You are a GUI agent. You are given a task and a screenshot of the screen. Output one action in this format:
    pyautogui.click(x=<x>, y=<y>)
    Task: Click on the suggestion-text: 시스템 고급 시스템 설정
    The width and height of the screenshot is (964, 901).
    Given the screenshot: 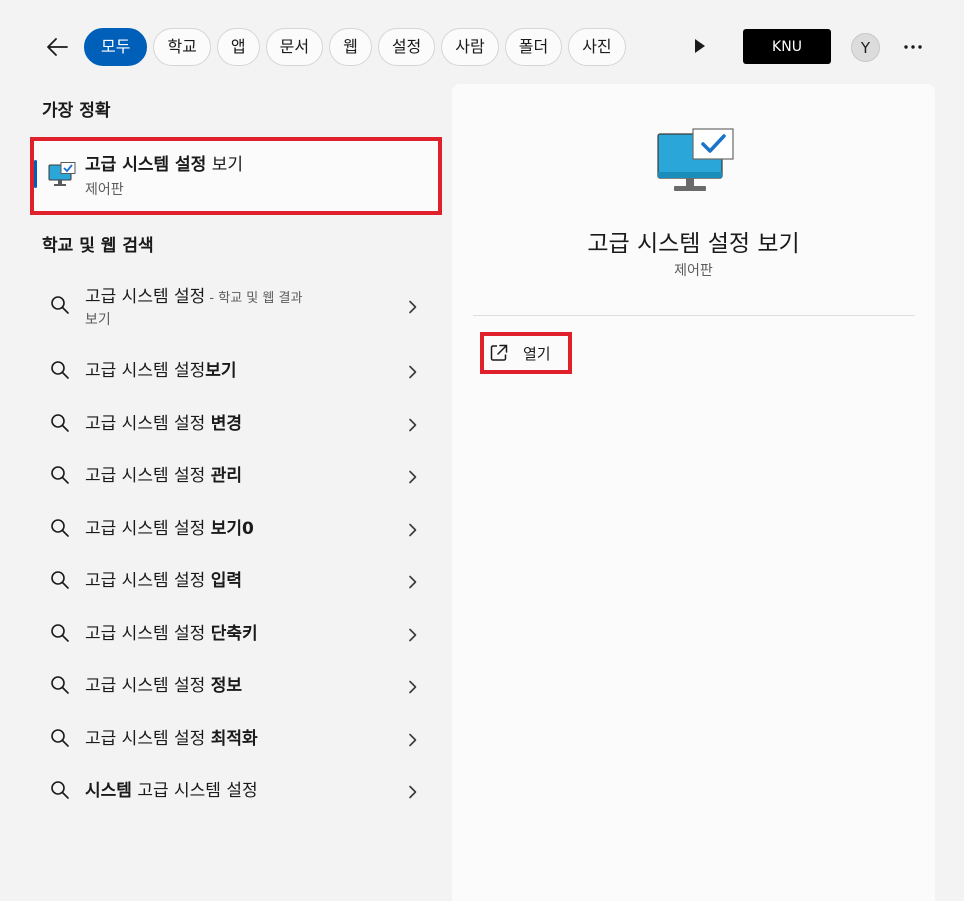 What is the action you would take?
    pyautogui.click(x=171, y=791)
    